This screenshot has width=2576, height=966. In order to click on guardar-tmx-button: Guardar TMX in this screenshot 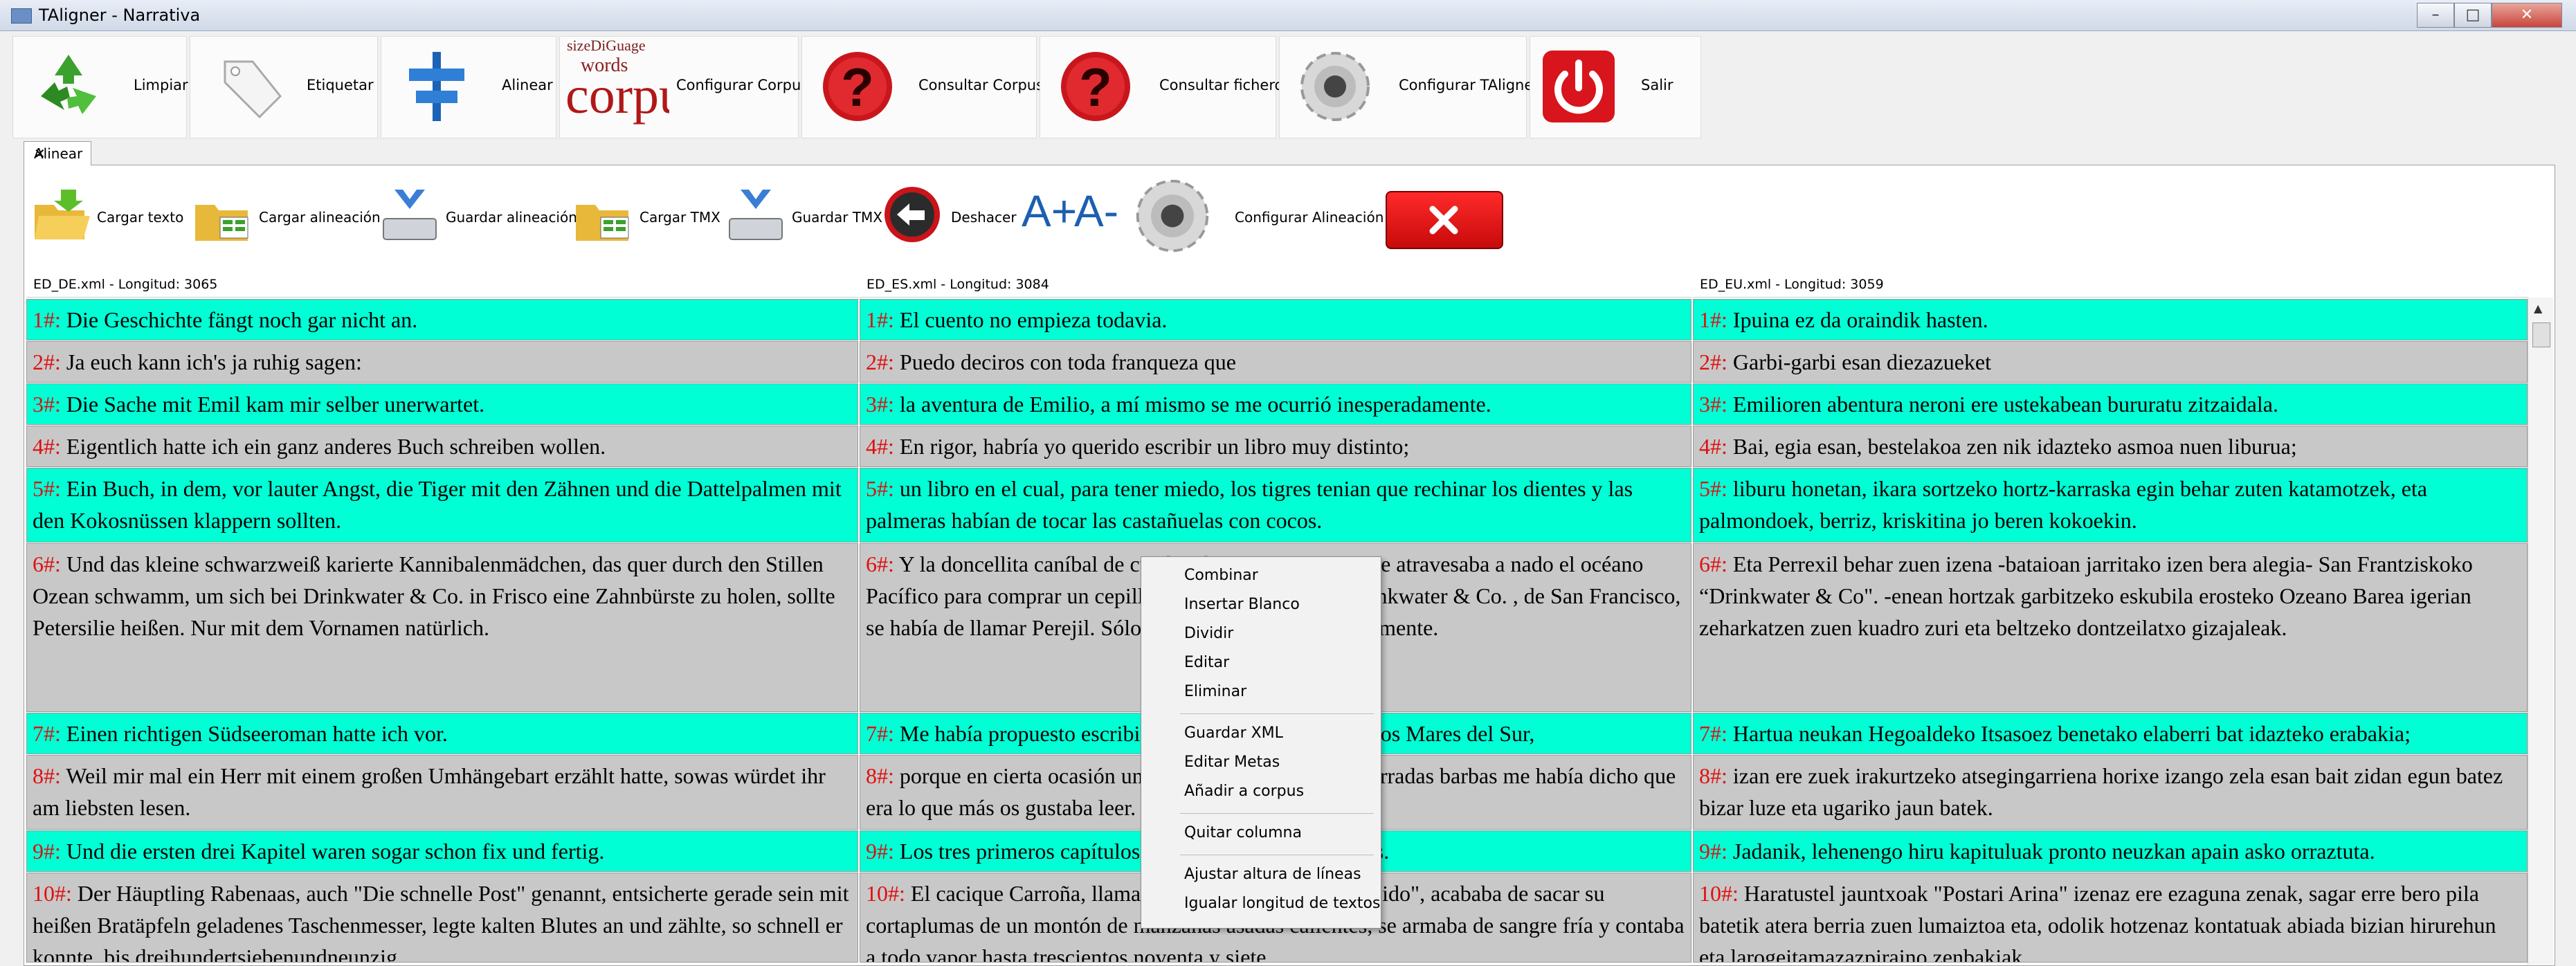, I will do `click(803, 220)`.